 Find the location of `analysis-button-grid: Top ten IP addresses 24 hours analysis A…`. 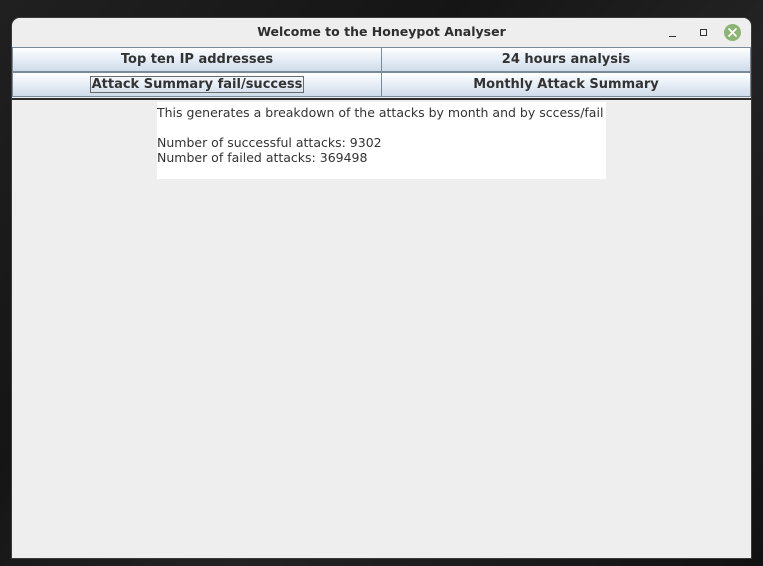

analysis-button-grid: Top ten IP addresses 24 hours analysis A… is located at coordinates (381, 73).